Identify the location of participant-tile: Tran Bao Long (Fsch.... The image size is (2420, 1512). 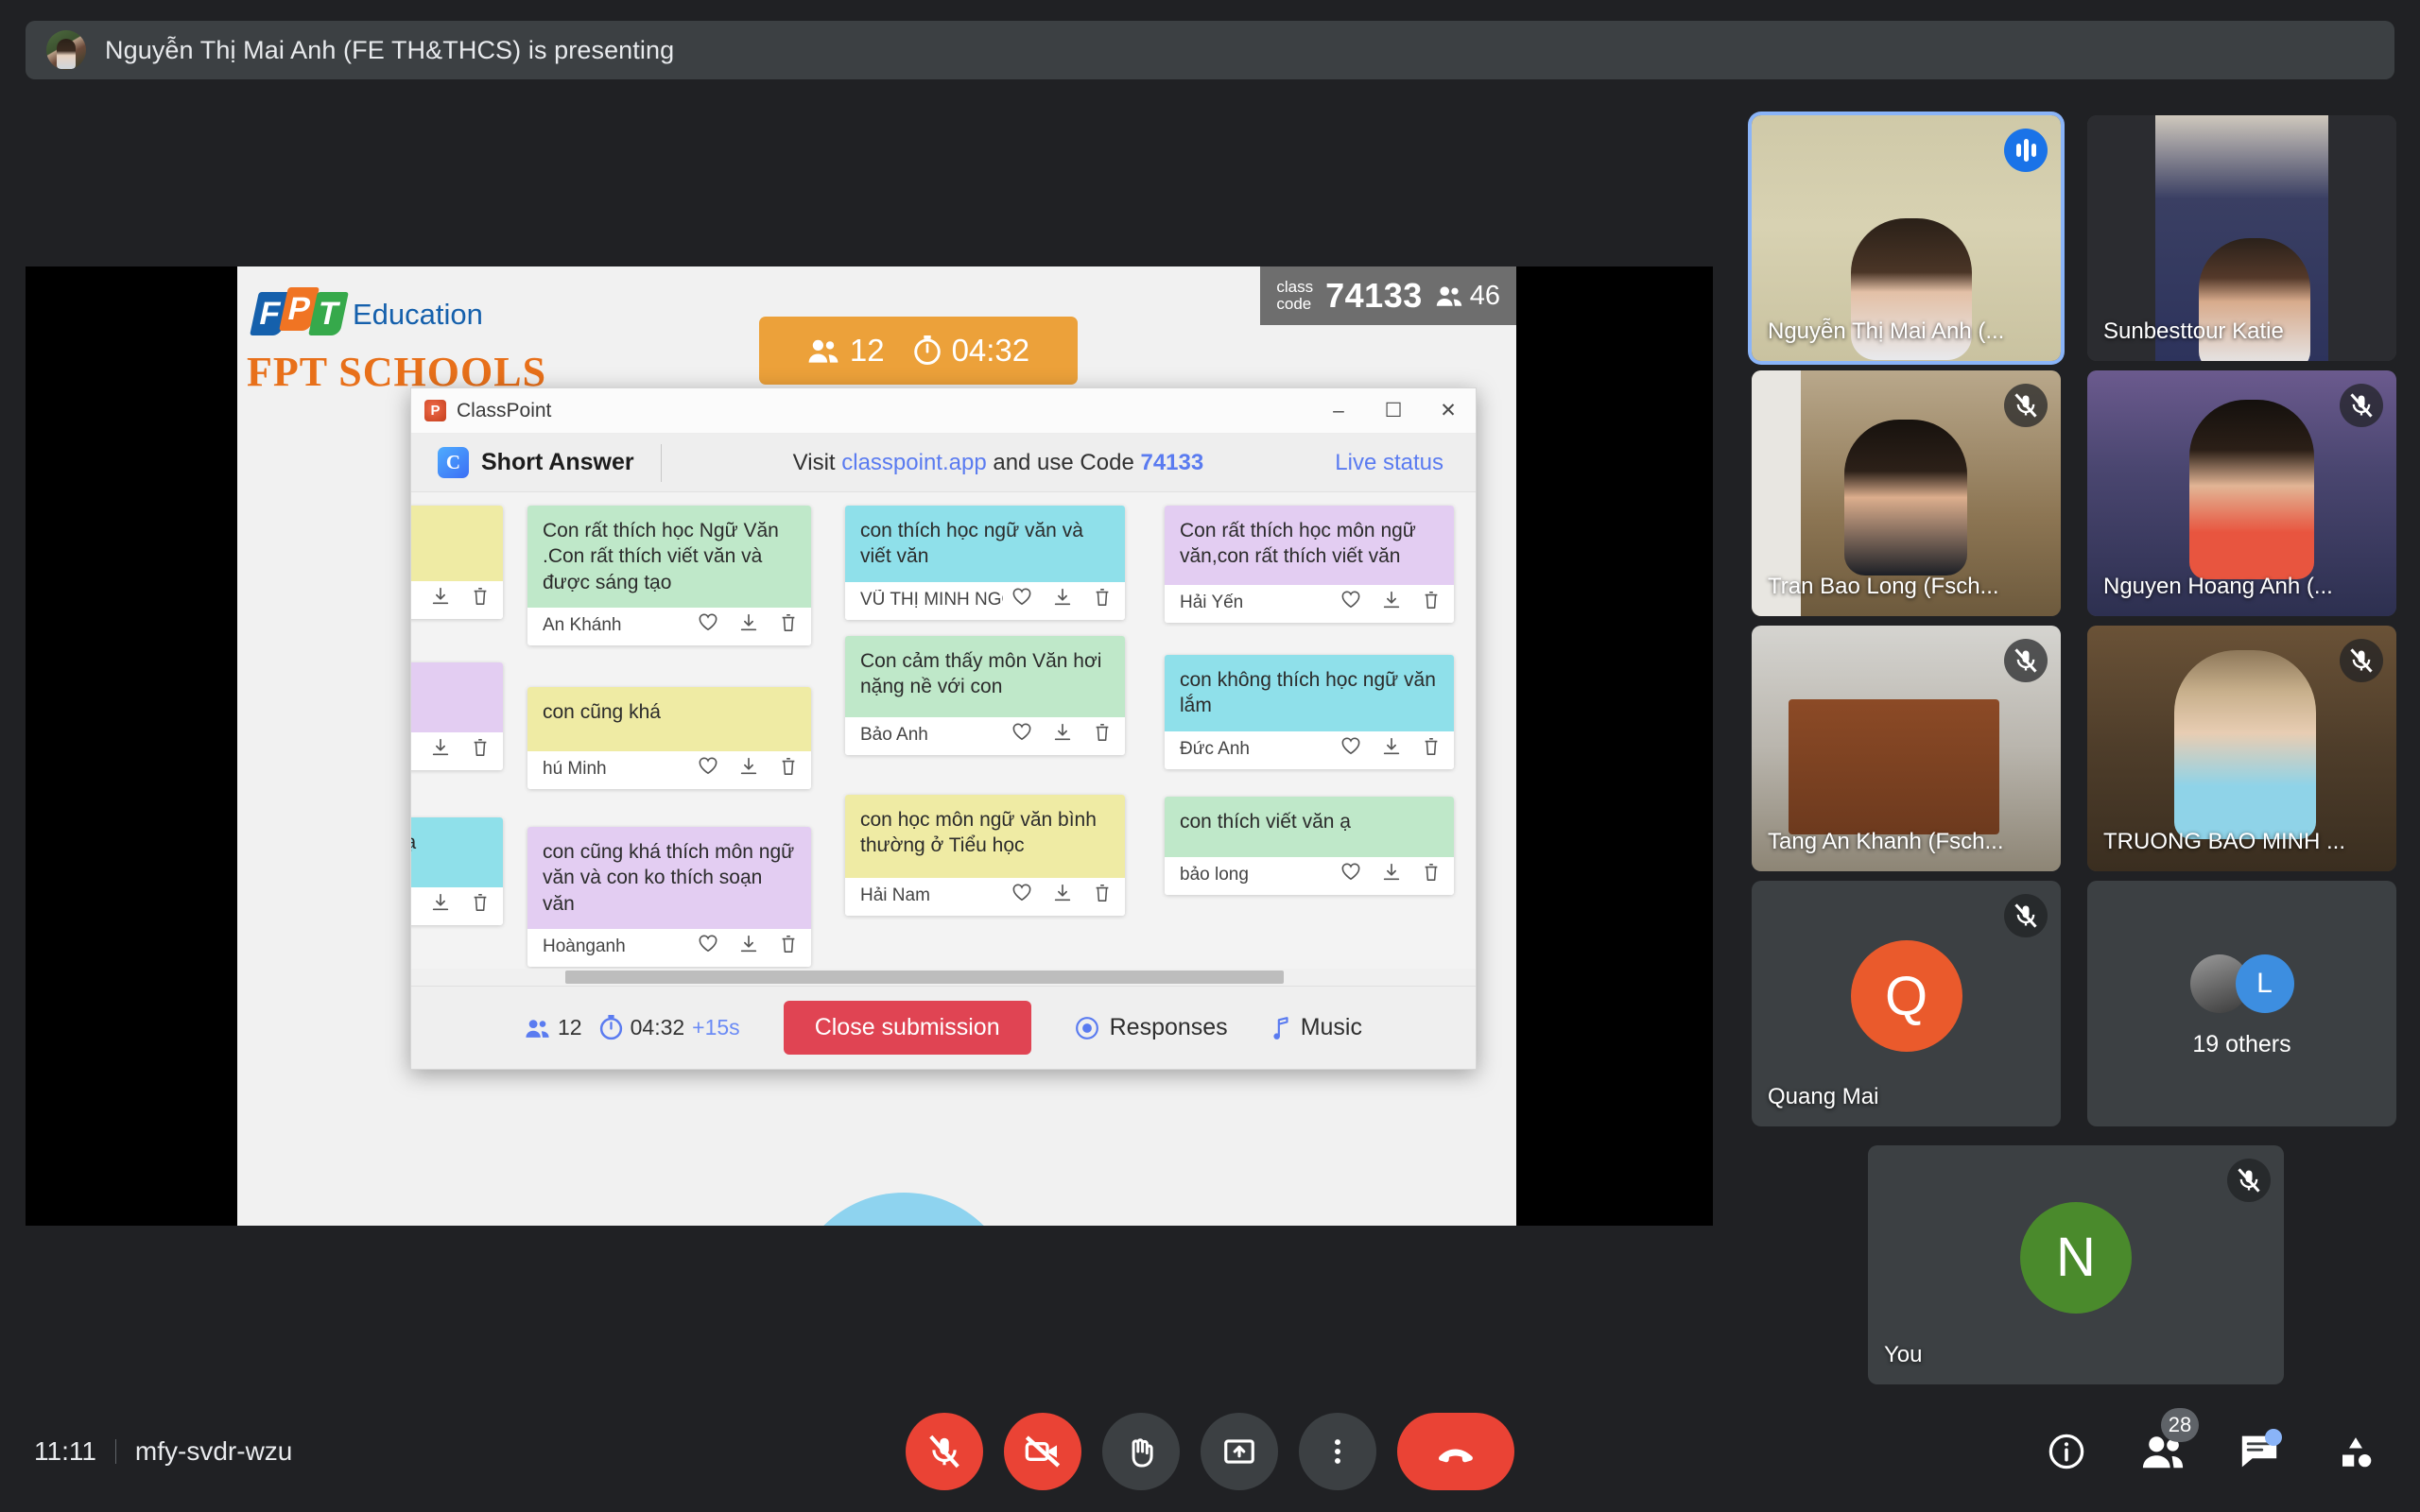
(1907, 493).